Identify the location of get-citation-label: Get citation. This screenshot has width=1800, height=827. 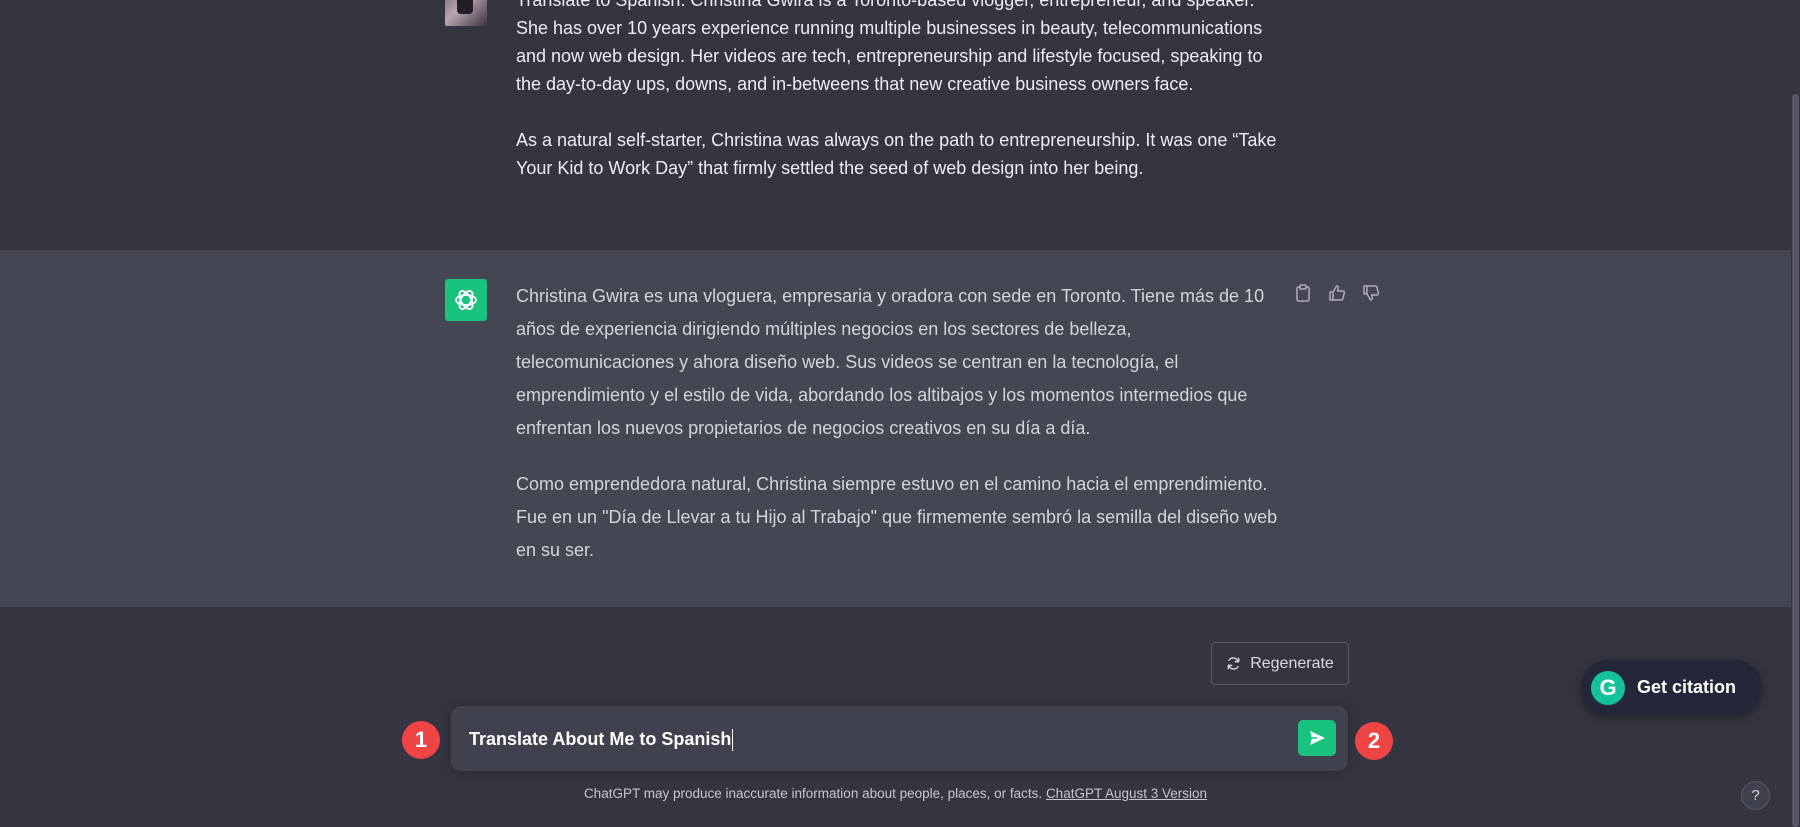
(1687, 687).